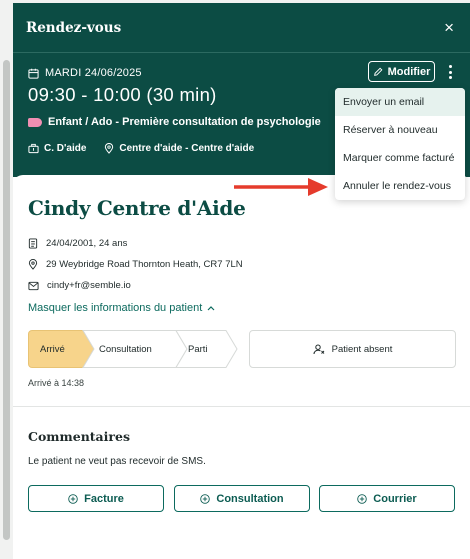 Image resolution: width=470 pixels, height=559 pixels. I want to click on menu-item-rebook: Réserver à nouveau, so click(400, 130).